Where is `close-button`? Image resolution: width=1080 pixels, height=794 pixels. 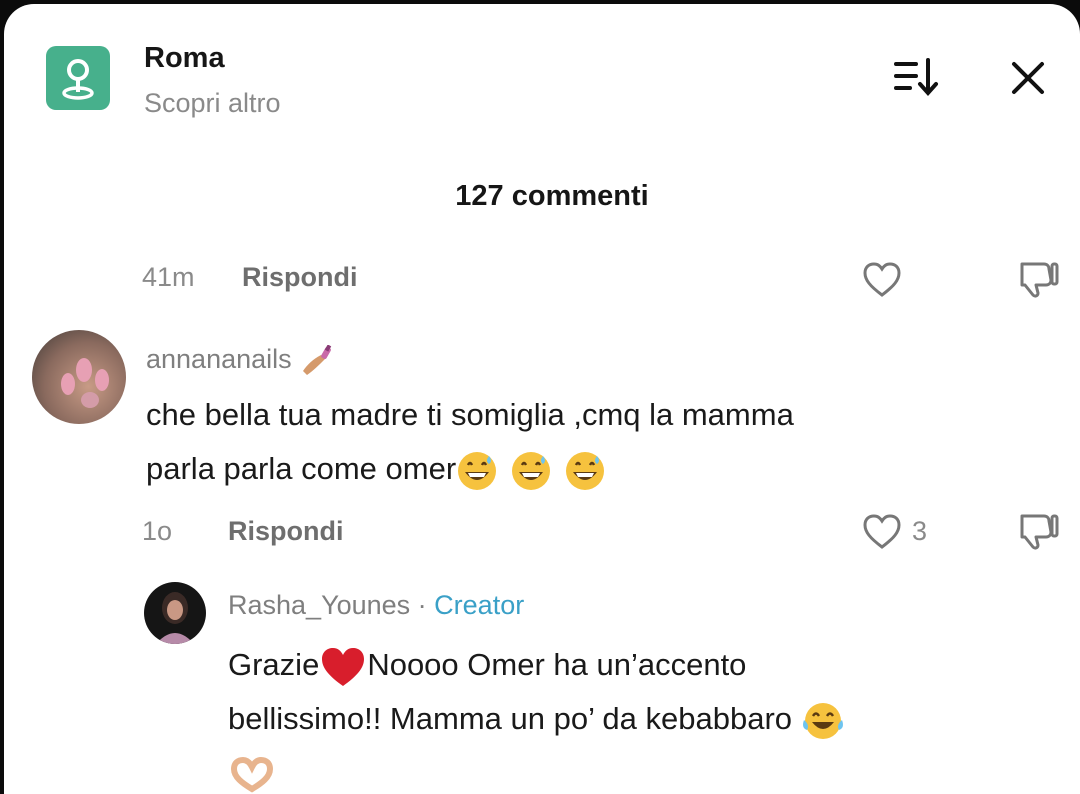
close-button is located at coordinates (1028, 77).